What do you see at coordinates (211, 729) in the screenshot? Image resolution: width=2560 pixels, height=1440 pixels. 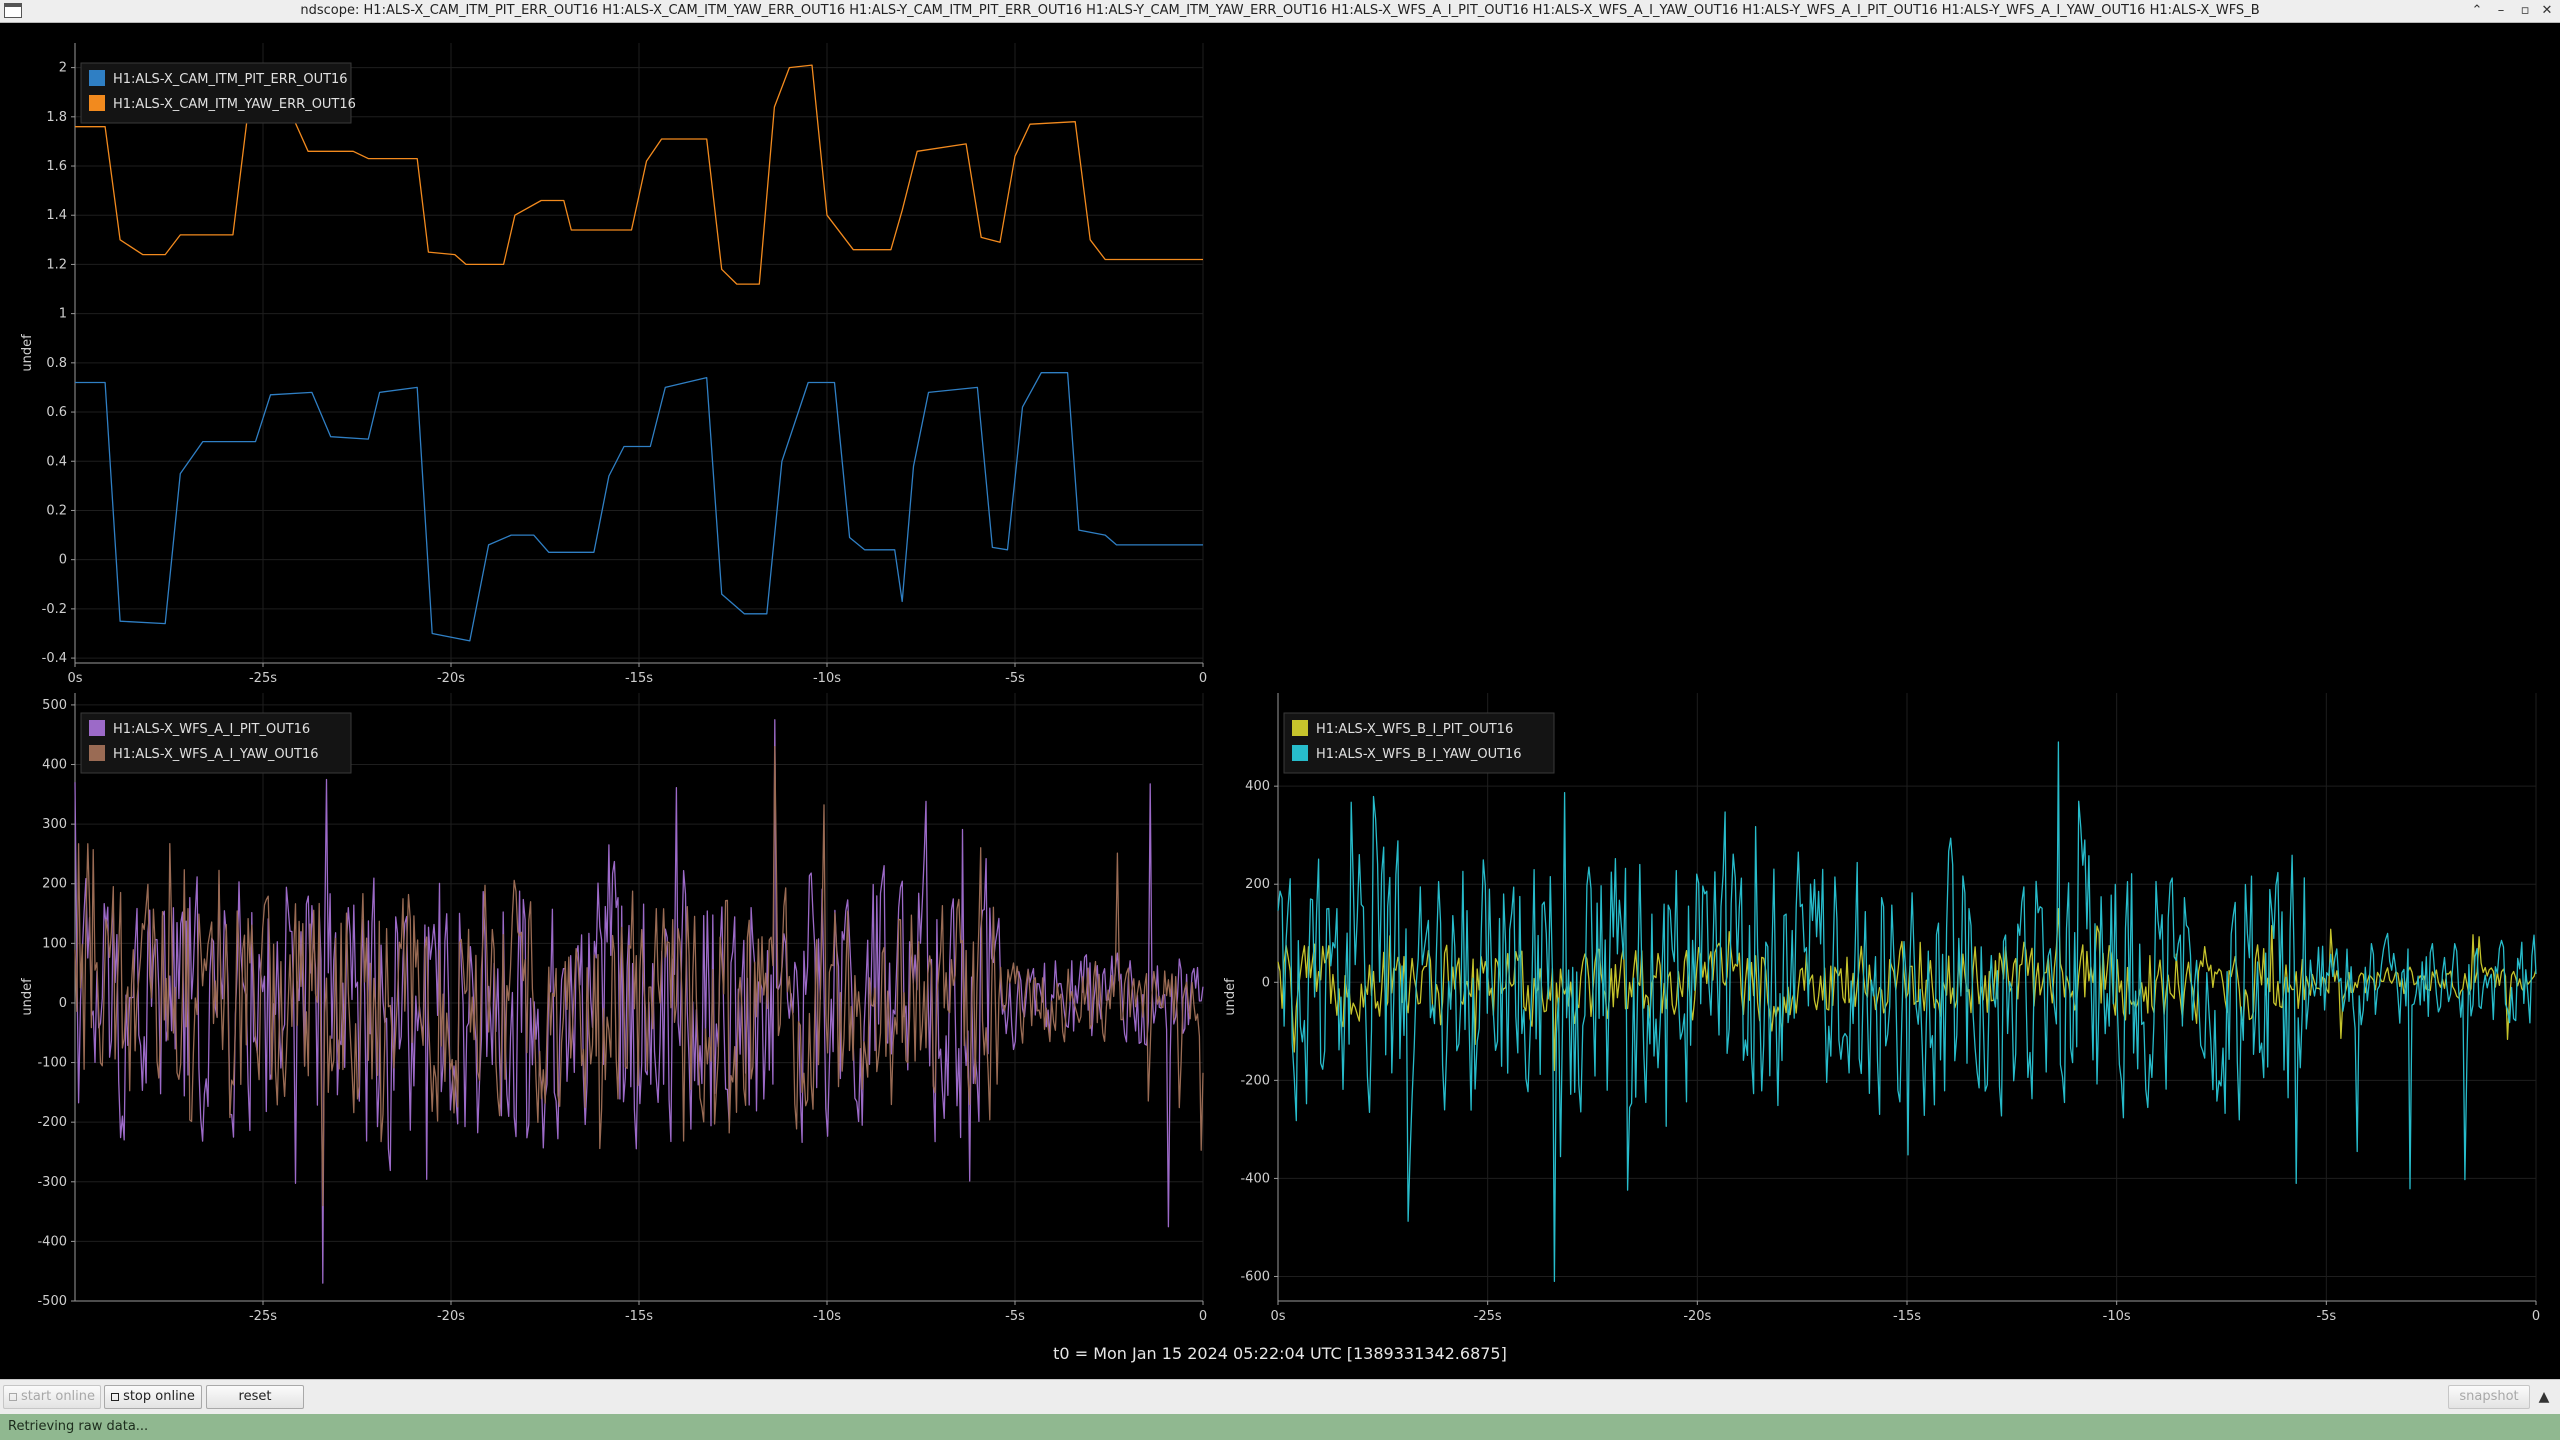 I see `legend-label: H1:ALS-X_WFS_A_I_PIT_OUT16` at bounding box center [211, 729].